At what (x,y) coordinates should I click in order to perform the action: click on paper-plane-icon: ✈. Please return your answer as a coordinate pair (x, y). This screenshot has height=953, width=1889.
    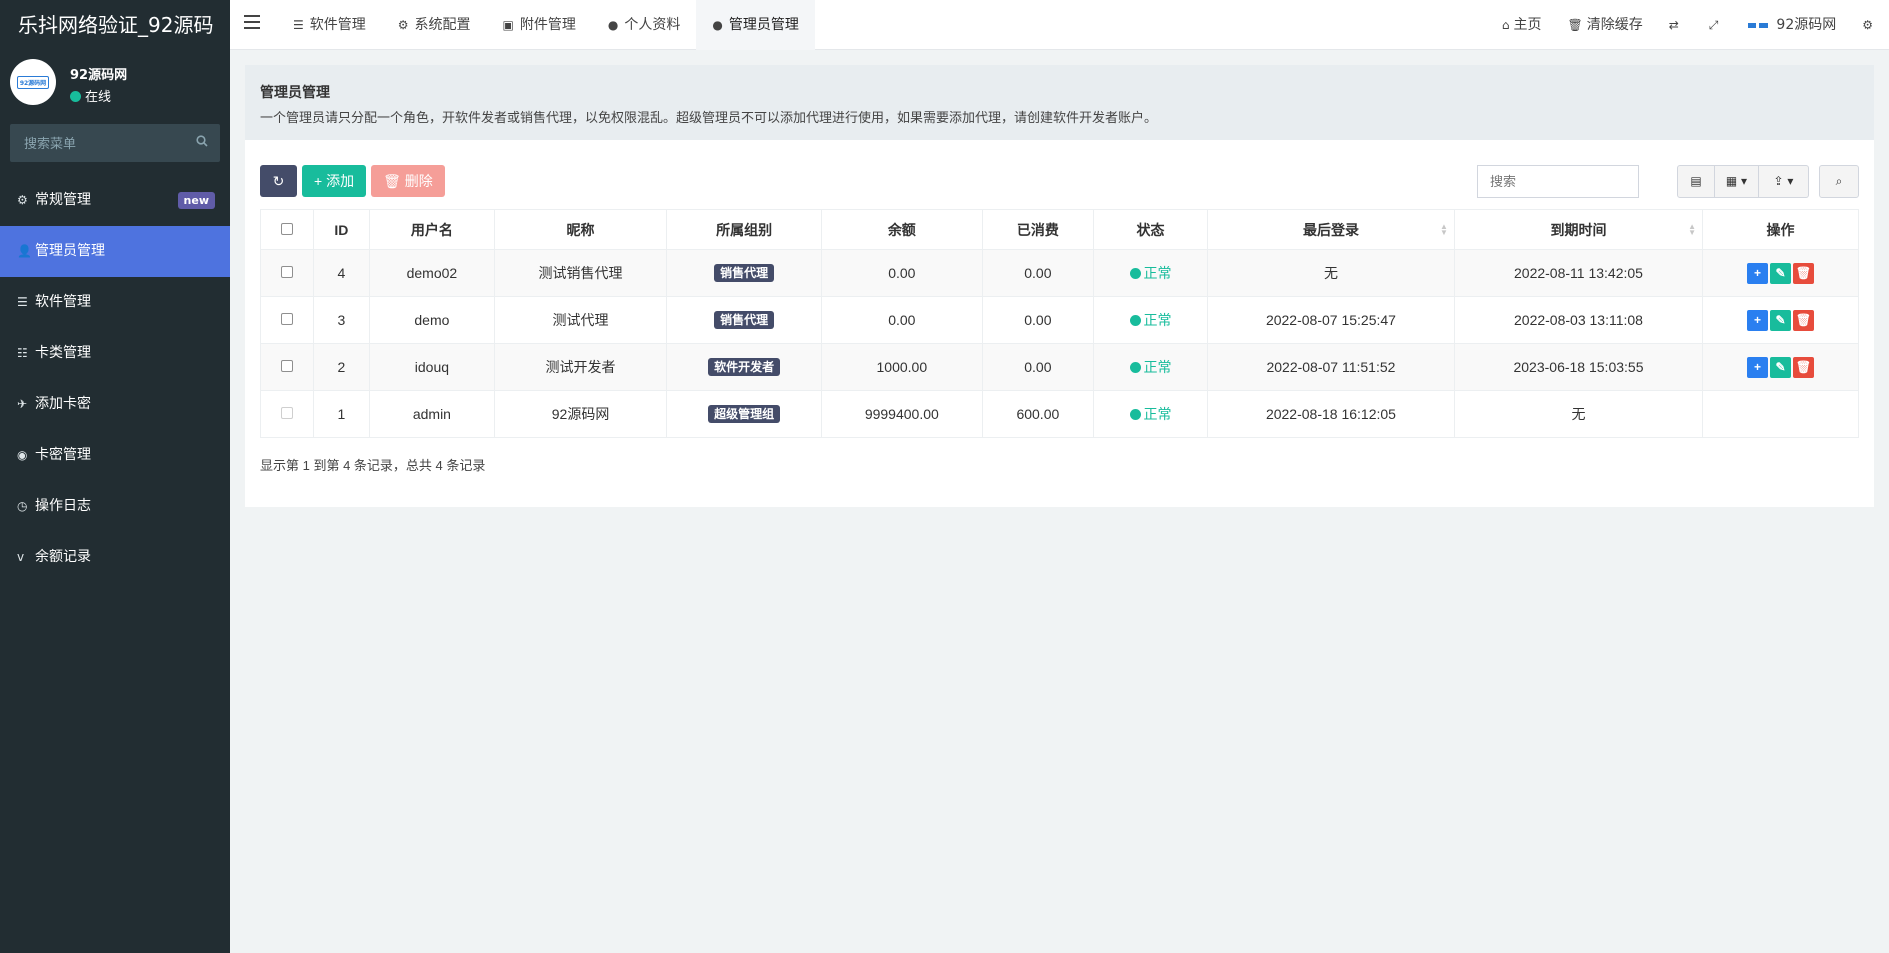
    Looking at the image, I should click on (22, 404).